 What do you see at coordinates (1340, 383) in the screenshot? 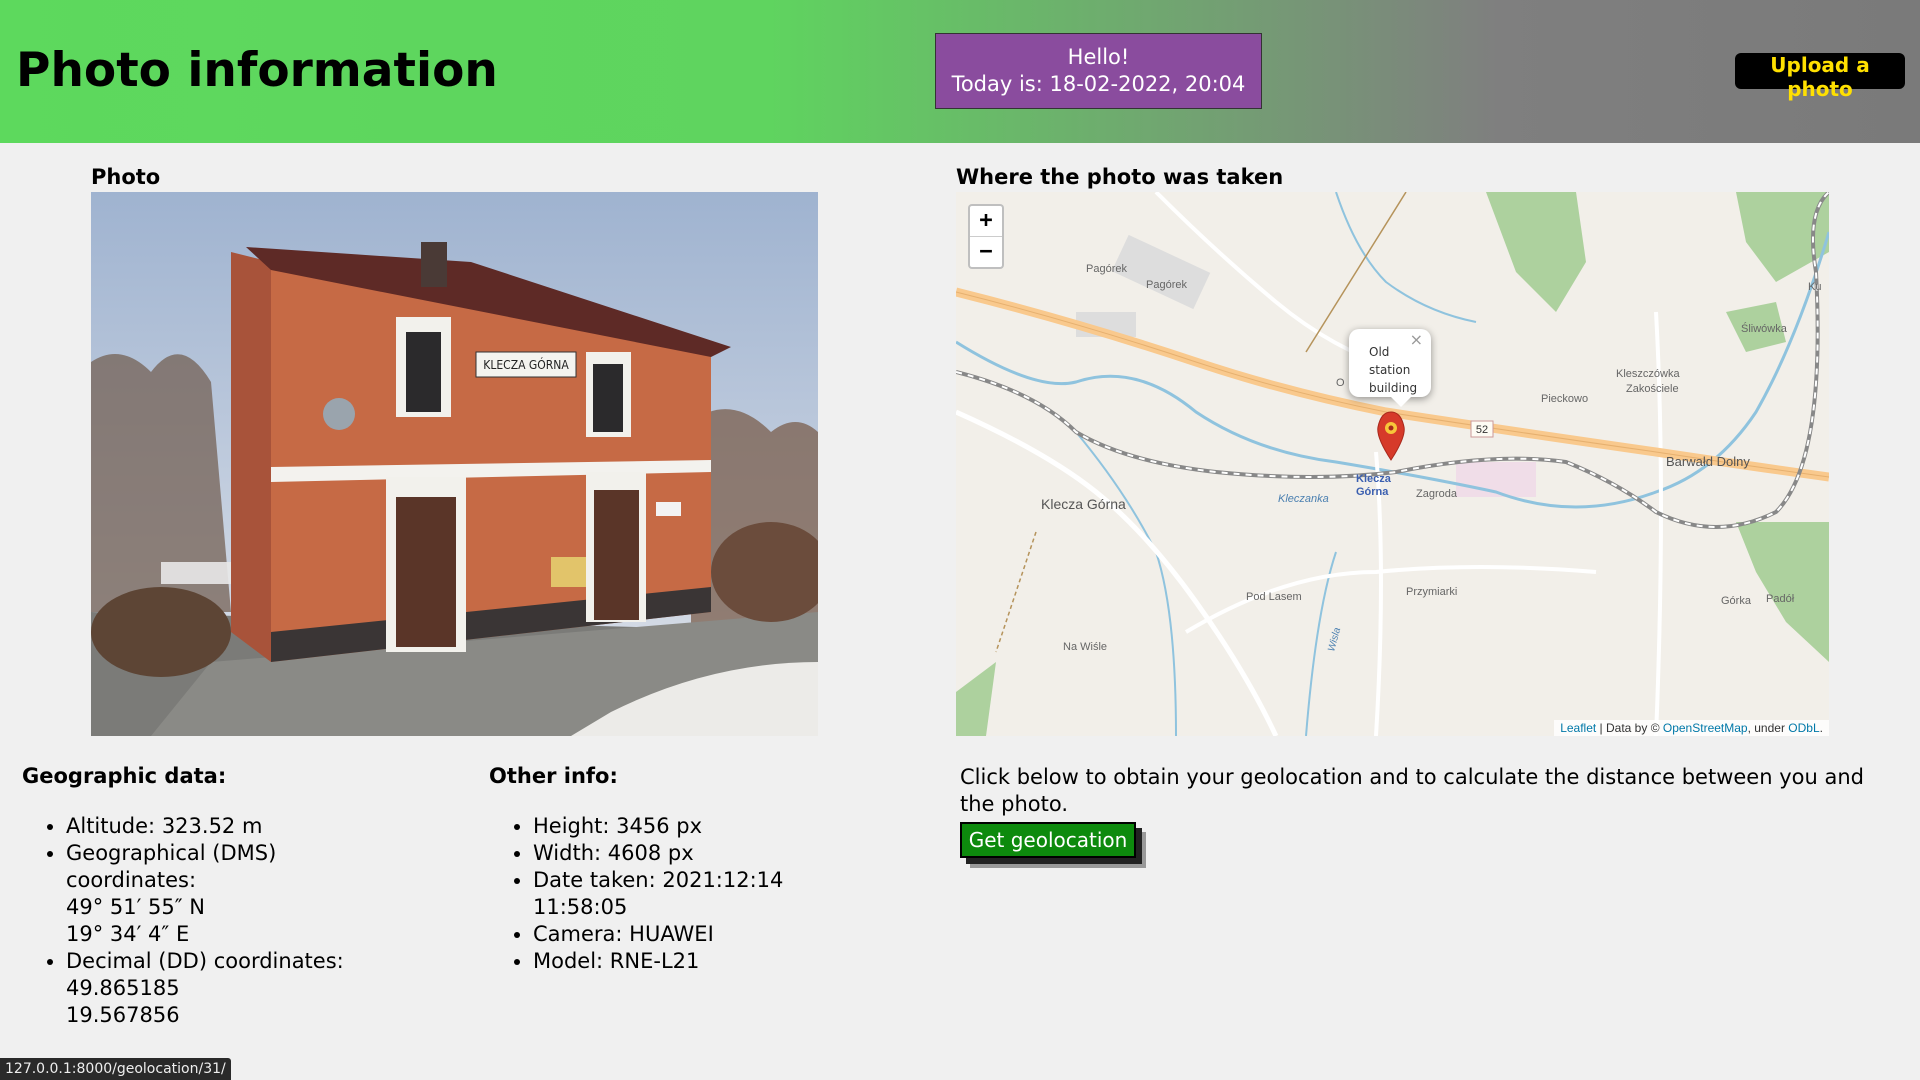
I see `map-label-o: O` at bounding box center [1340, 383].